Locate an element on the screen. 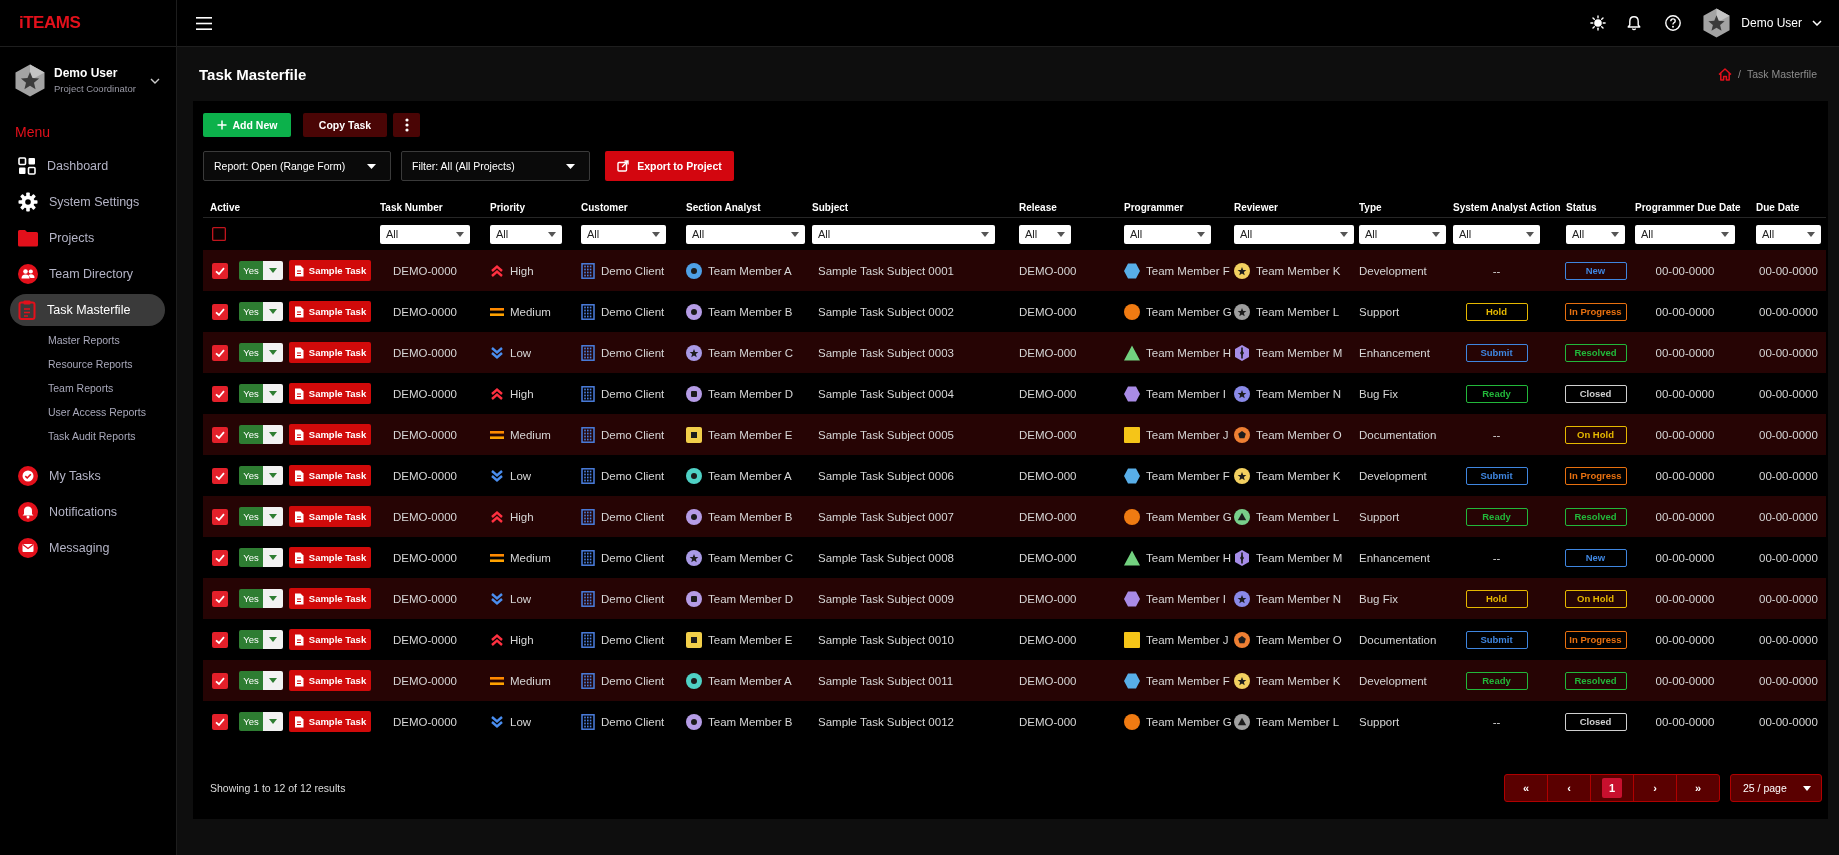 Image resolution: width=1839 pixels, height=855 pixels. double-bar-icon is located at coordinates (497, 434).